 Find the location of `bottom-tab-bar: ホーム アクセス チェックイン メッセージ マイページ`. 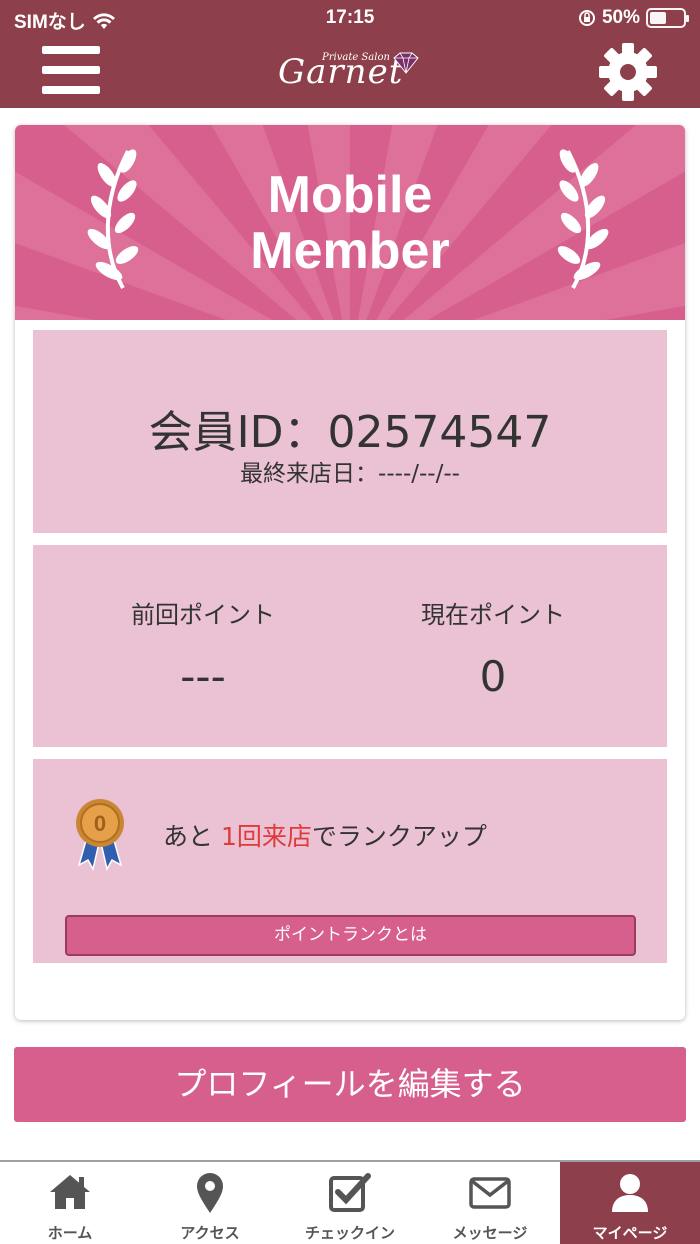

bottom-tab-bar: ホーム アクセス チェックイン メッセージ マイページ is located at coordinates (350, 1202).